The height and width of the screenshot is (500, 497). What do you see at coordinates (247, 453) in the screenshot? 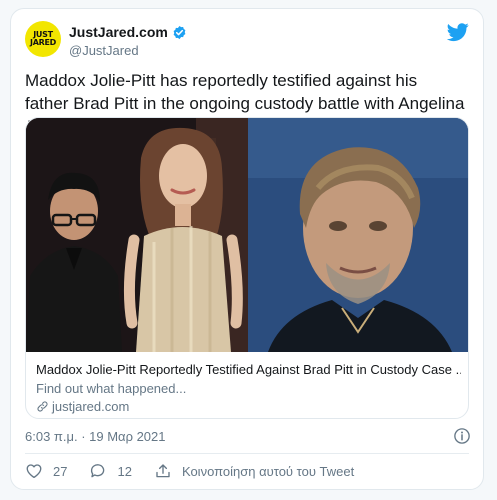
I see `divider` at bounding box center [247, 453].